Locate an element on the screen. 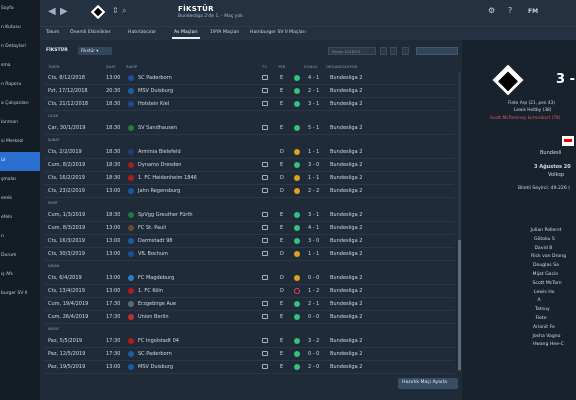 The width and height of the screenshot is (576, 400). sidebar-item: Sayfa is located at coordinates (20, 9).